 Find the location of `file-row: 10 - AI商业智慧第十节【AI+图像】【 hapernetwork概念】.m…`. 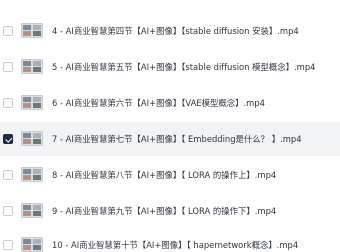

file-row: 10 - AI商业智慧第十节【AI+图像】【 hapernetwork概念】.m… is located at coordinates (170, 240).